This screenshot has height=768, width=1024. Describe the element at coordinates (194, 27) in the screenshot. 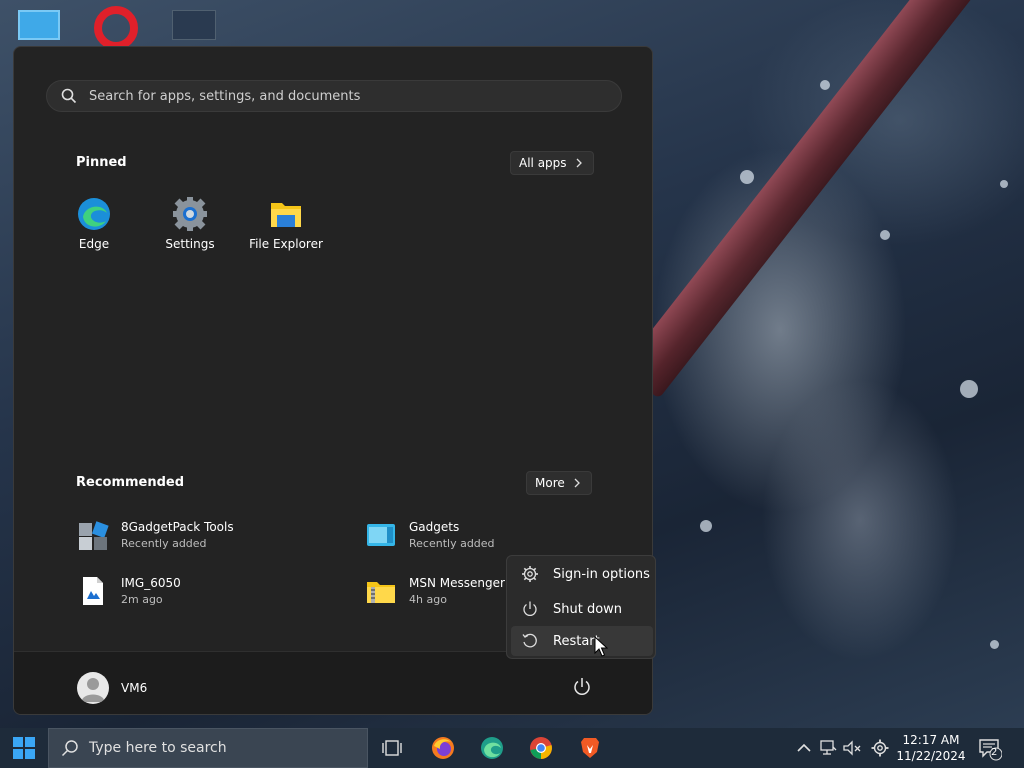

I see `desktop-icon-game` at that location.